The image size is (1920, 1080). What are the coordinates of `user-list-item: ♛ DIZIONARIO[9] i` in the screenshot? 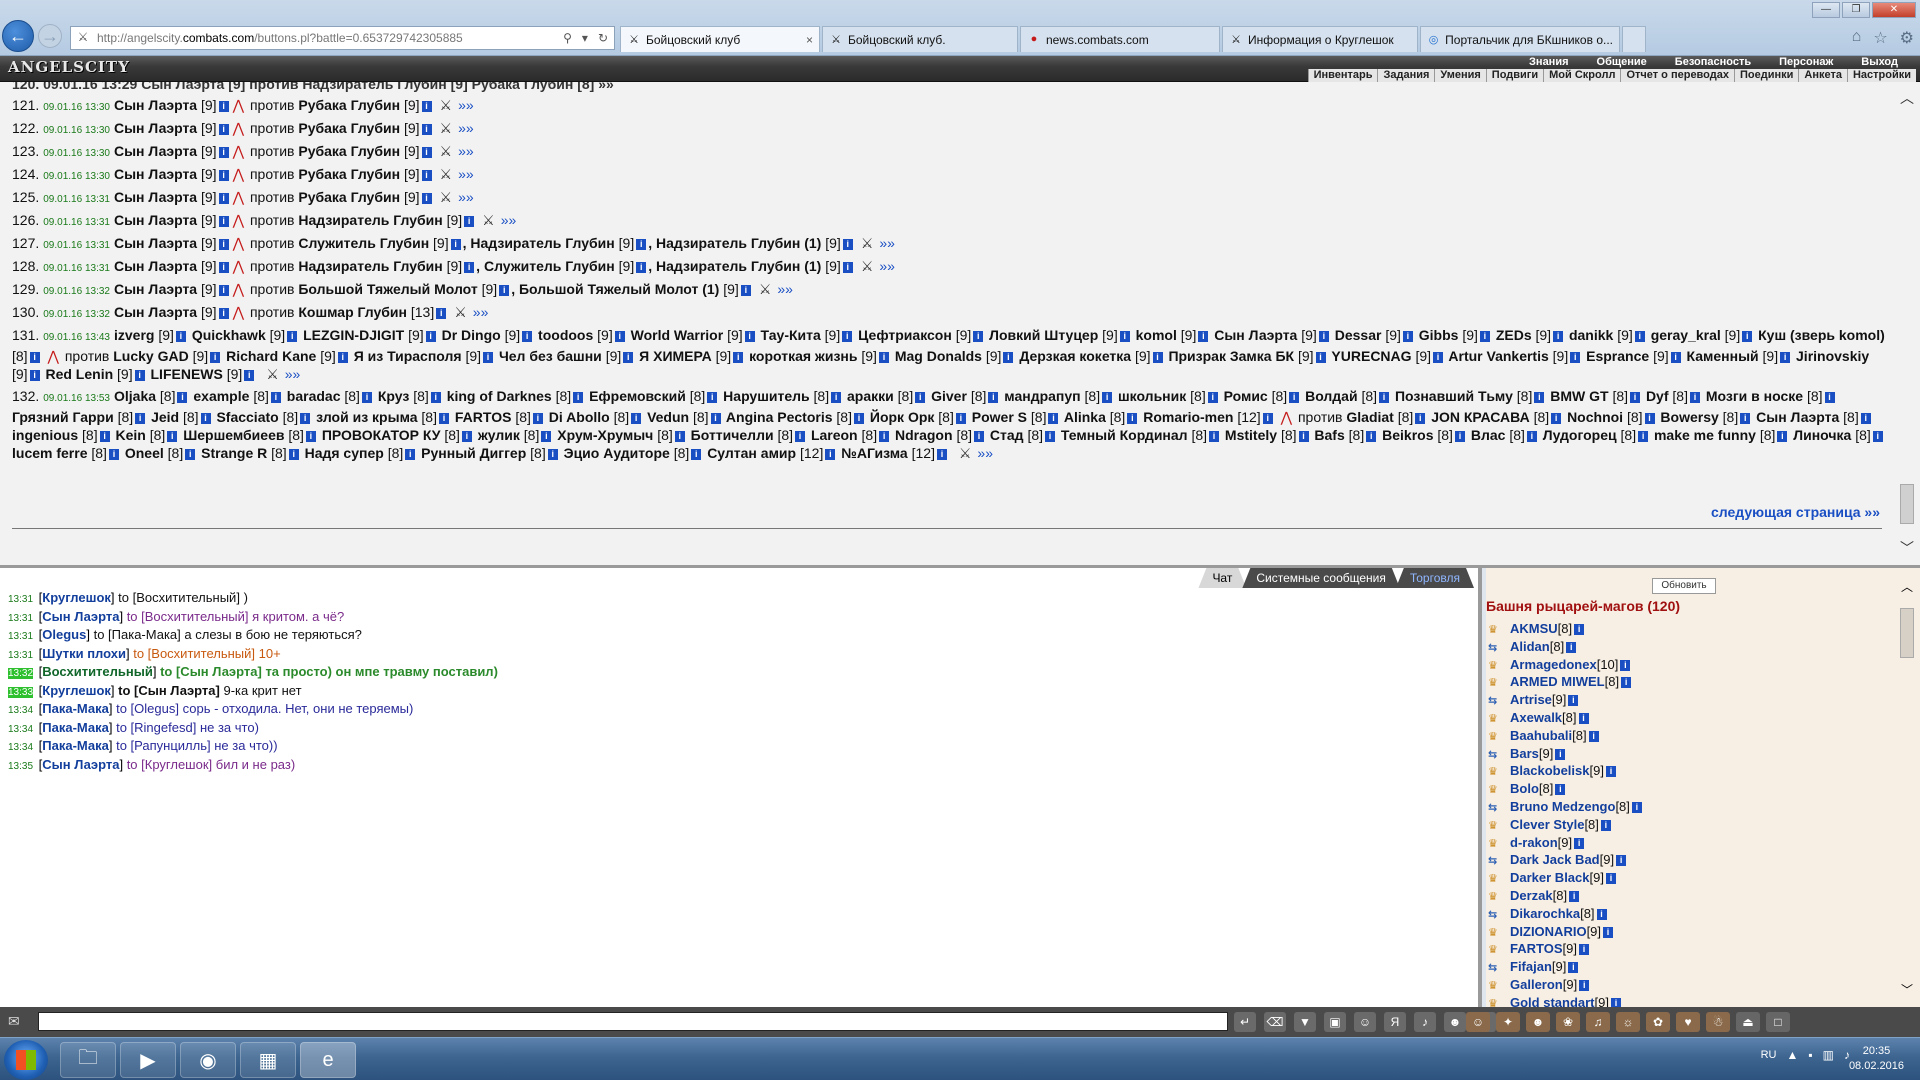 It's located at (1566, 932).